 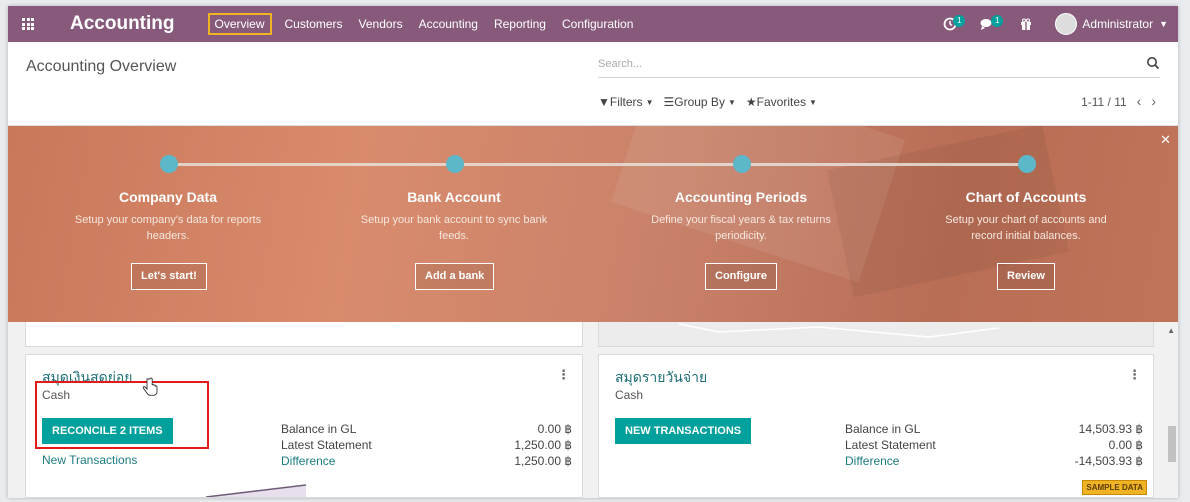 I want to click on close-icon: ✕, so click(x=1165, y=140).